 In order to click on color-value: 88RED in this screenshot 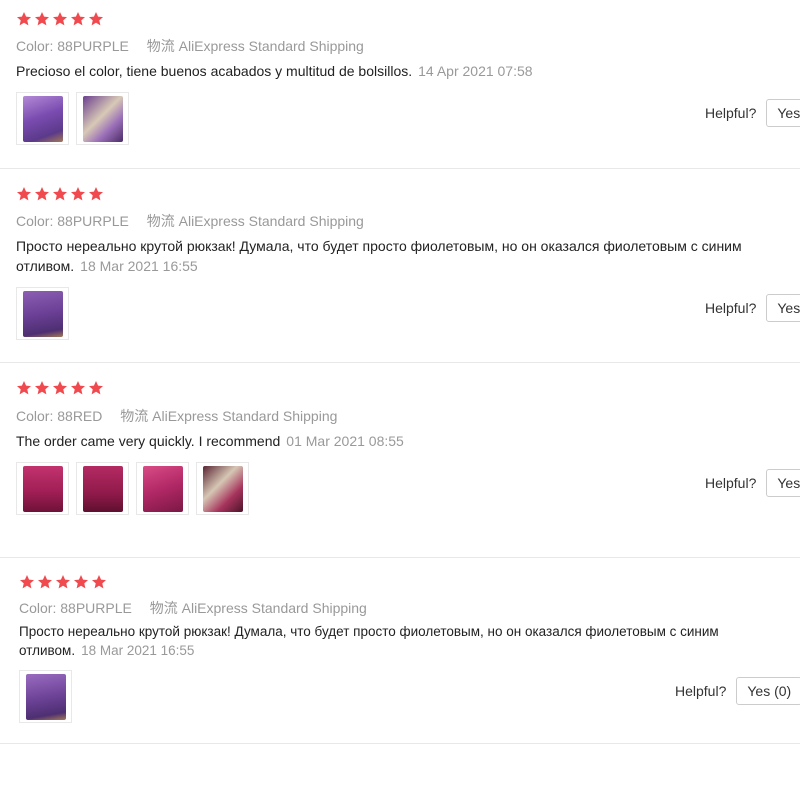, I will do `click(80, 416)`.